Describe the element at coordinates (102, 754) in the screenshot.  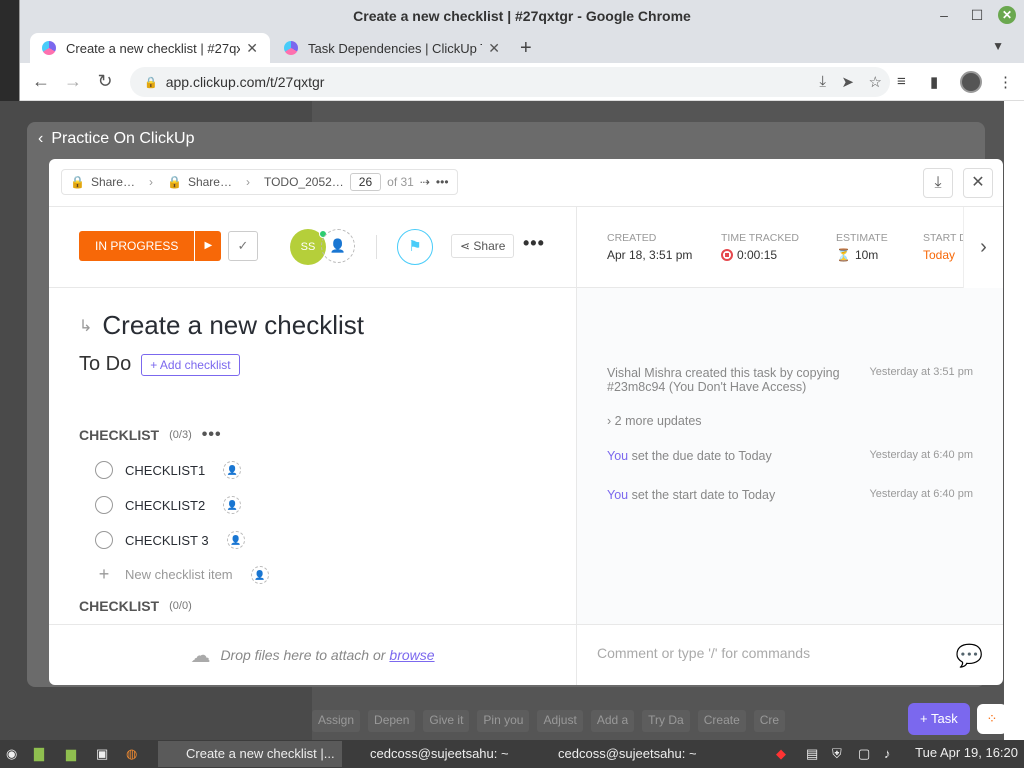
I see `terminal-icon: ▣` at that location.